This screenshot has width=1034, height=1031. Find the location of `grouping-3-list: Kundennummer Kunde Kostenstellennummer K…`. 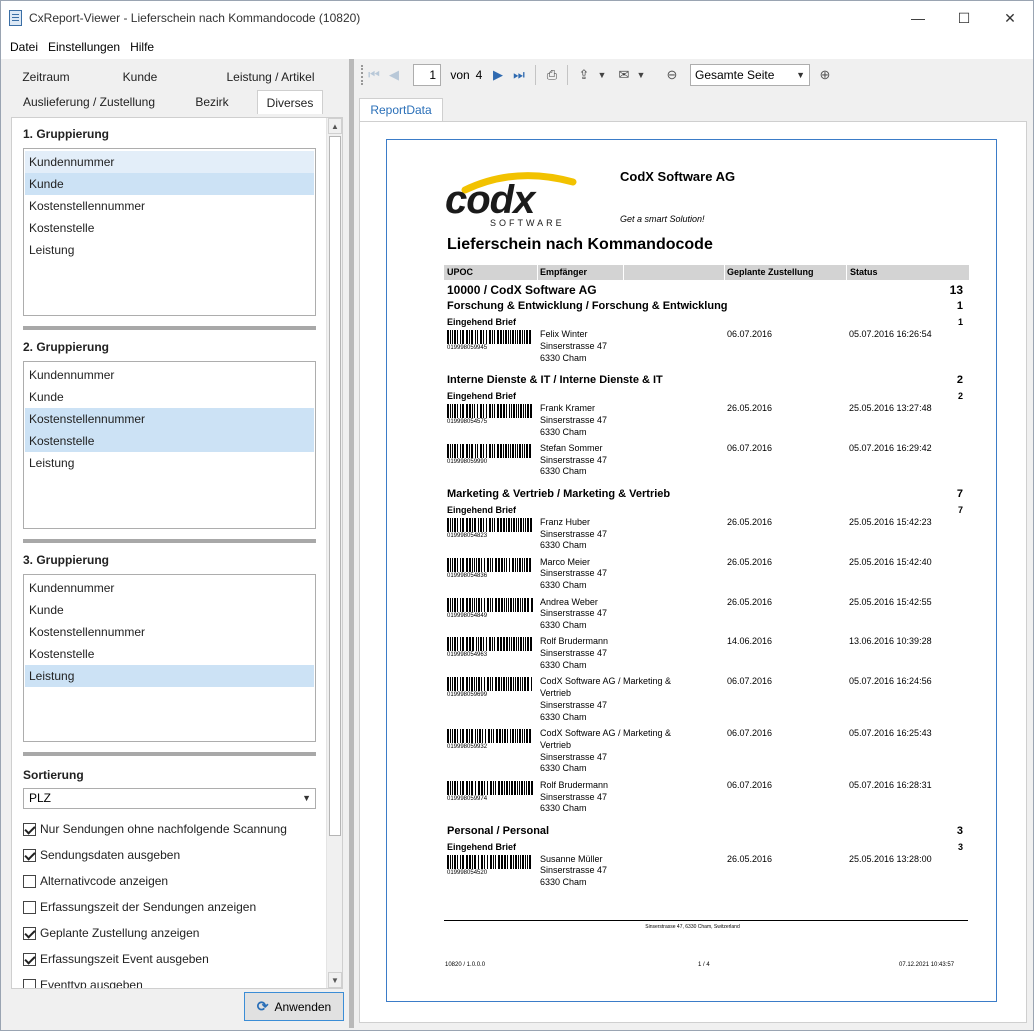

grouping-3-list: Kundennummer Kunde Kostenstellennummer K… is located at coordinates (169, 658).